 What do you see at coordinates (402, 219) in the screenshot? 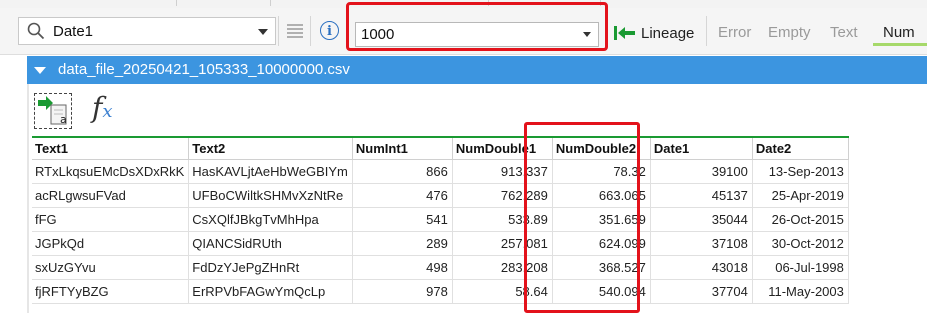
I see `table-cell: 541` at bounding box center [402, 219].